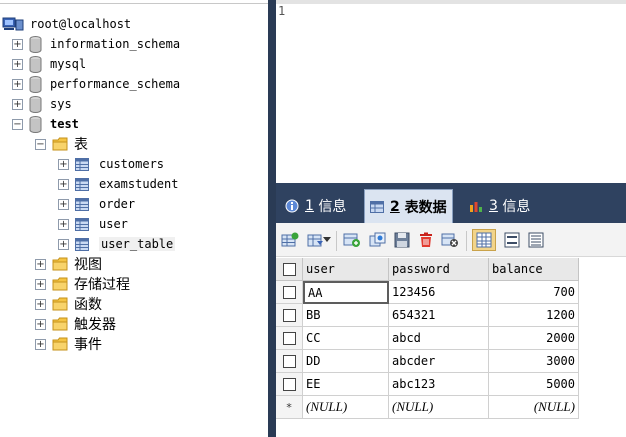 The width and height of the screenshot is (626, 437). I want to click on tree-db-sys: + sys, so click(42, 104).